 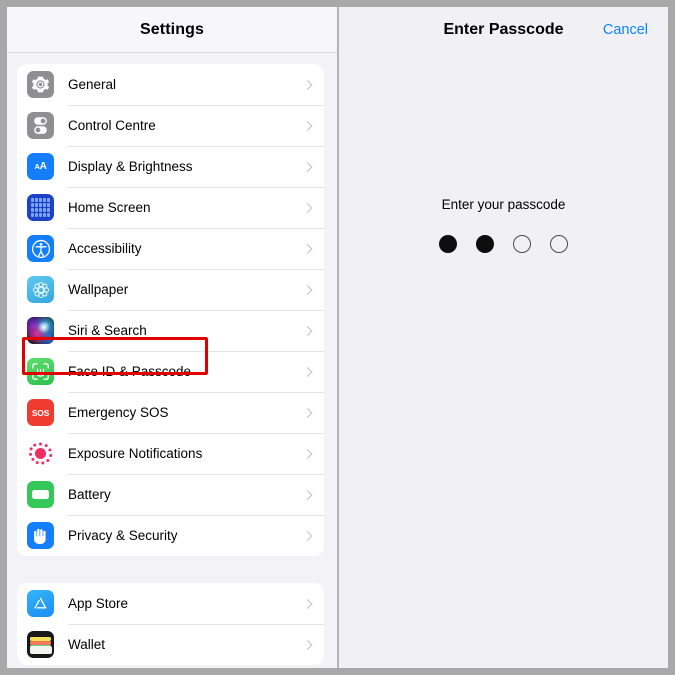 What do you see at coordinates (98, 603) in the screenshot?
I see `sidebar-item-label: App Store` at bounding box center [98, 603].